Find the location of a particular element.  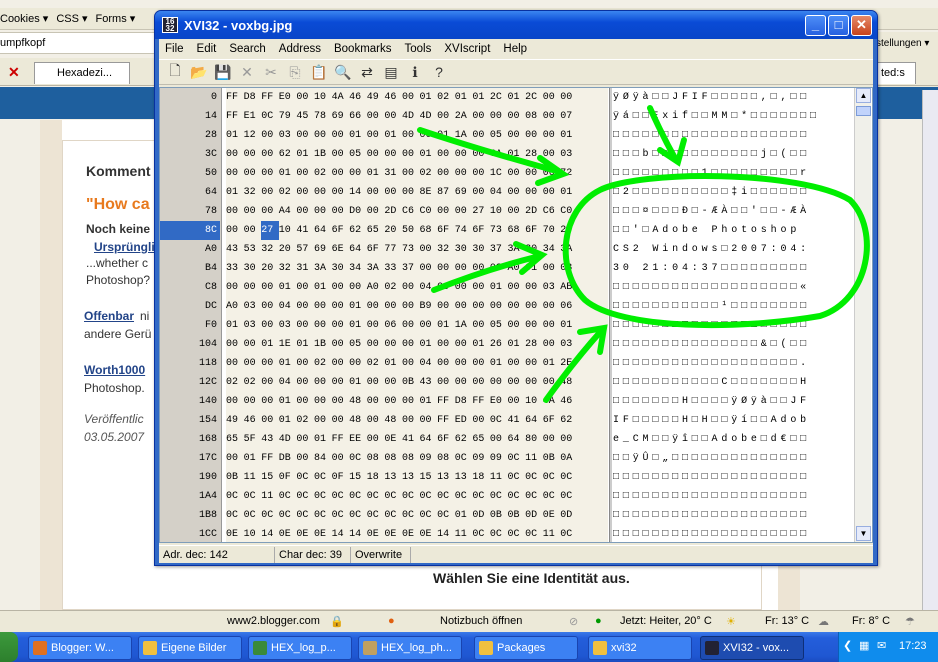

vertical-scrollbar: ▲ ▼ is located at coordinates (862, 315).